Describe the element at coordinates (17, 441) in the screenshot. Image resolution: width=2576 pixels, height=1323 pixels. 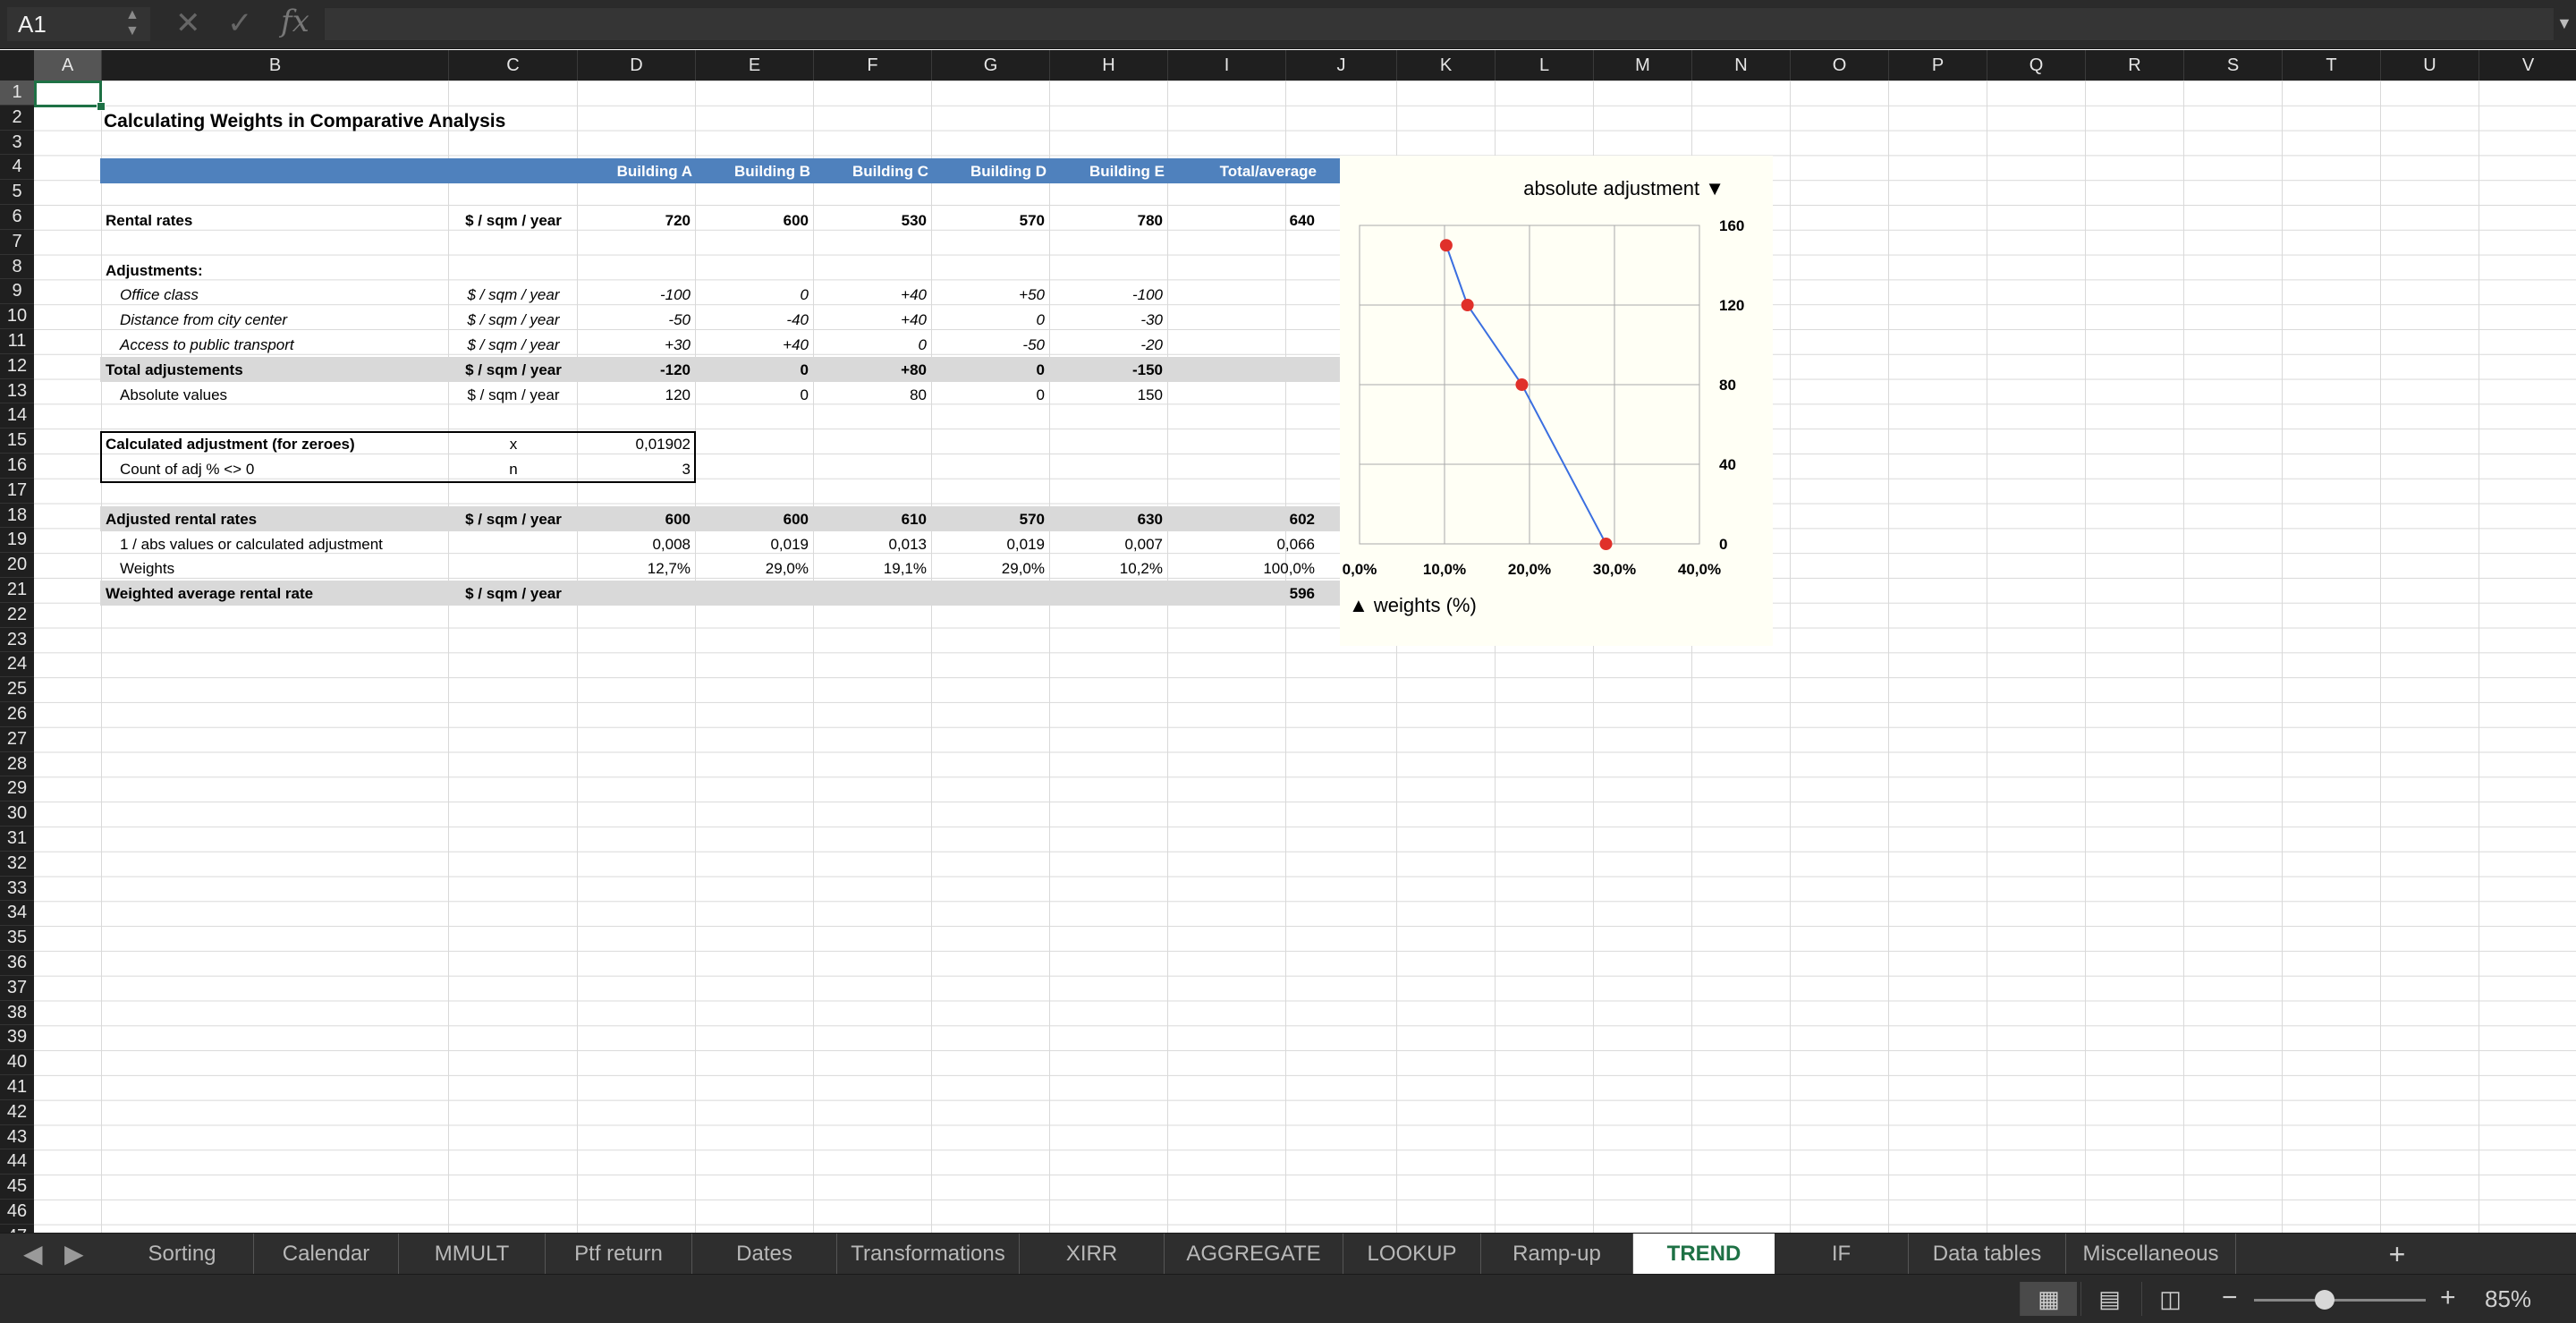
I see `row-header-15: 15` at that location.